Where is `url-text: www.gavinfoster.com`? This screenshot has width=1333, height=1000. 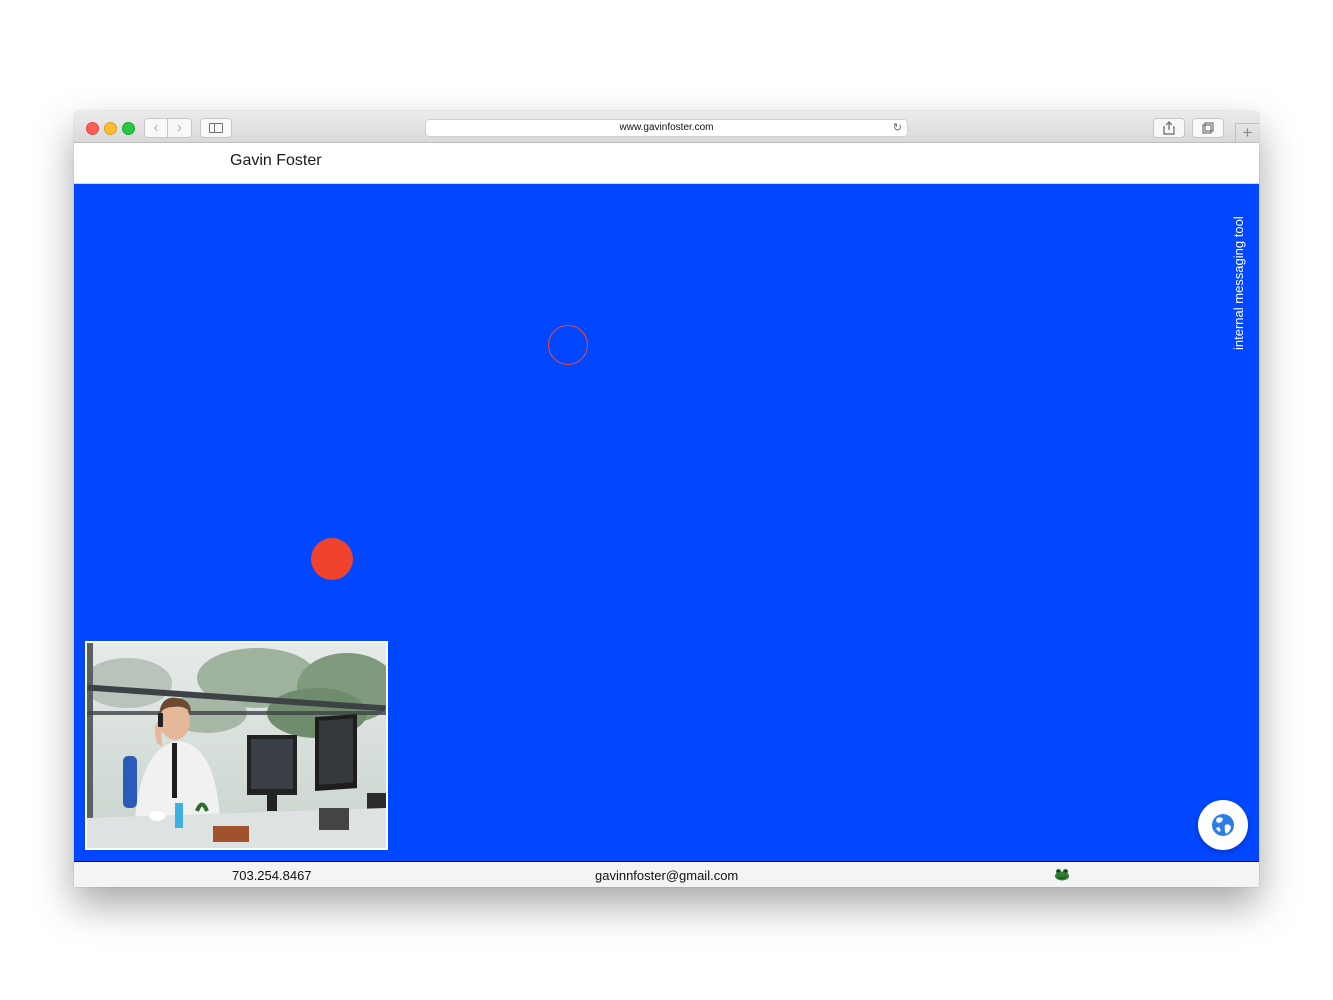
url-text: www.gavinfoster.com is located at coordinates (666, 127).